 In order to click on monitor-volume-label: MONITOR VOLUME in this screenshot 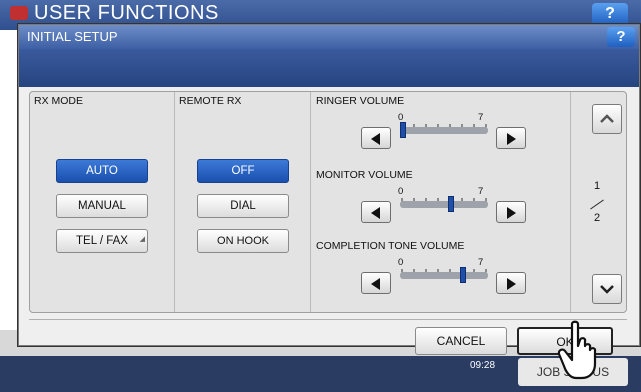, I will do `click(364, 175)`.